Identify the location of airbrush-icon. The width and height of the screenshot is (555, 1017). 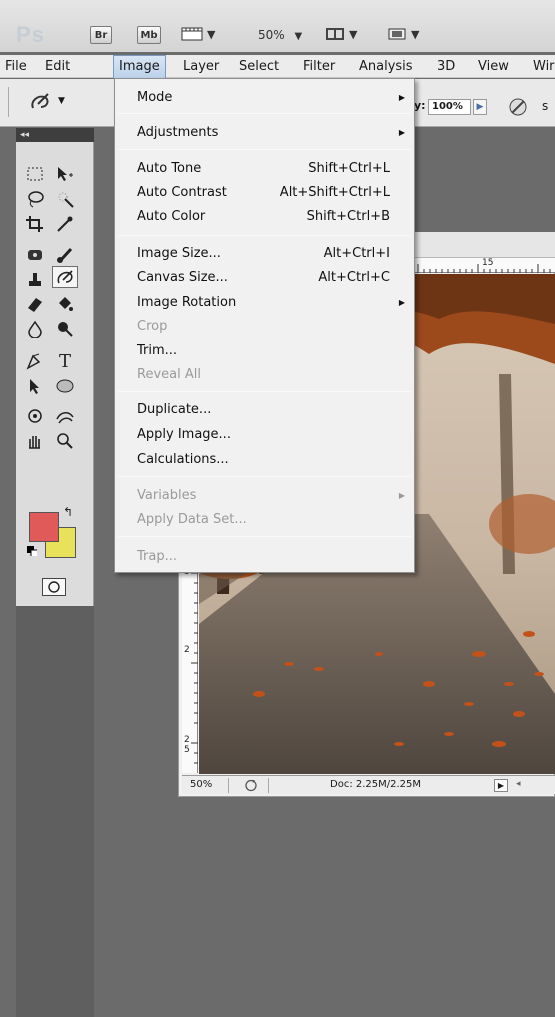
(518, 107).